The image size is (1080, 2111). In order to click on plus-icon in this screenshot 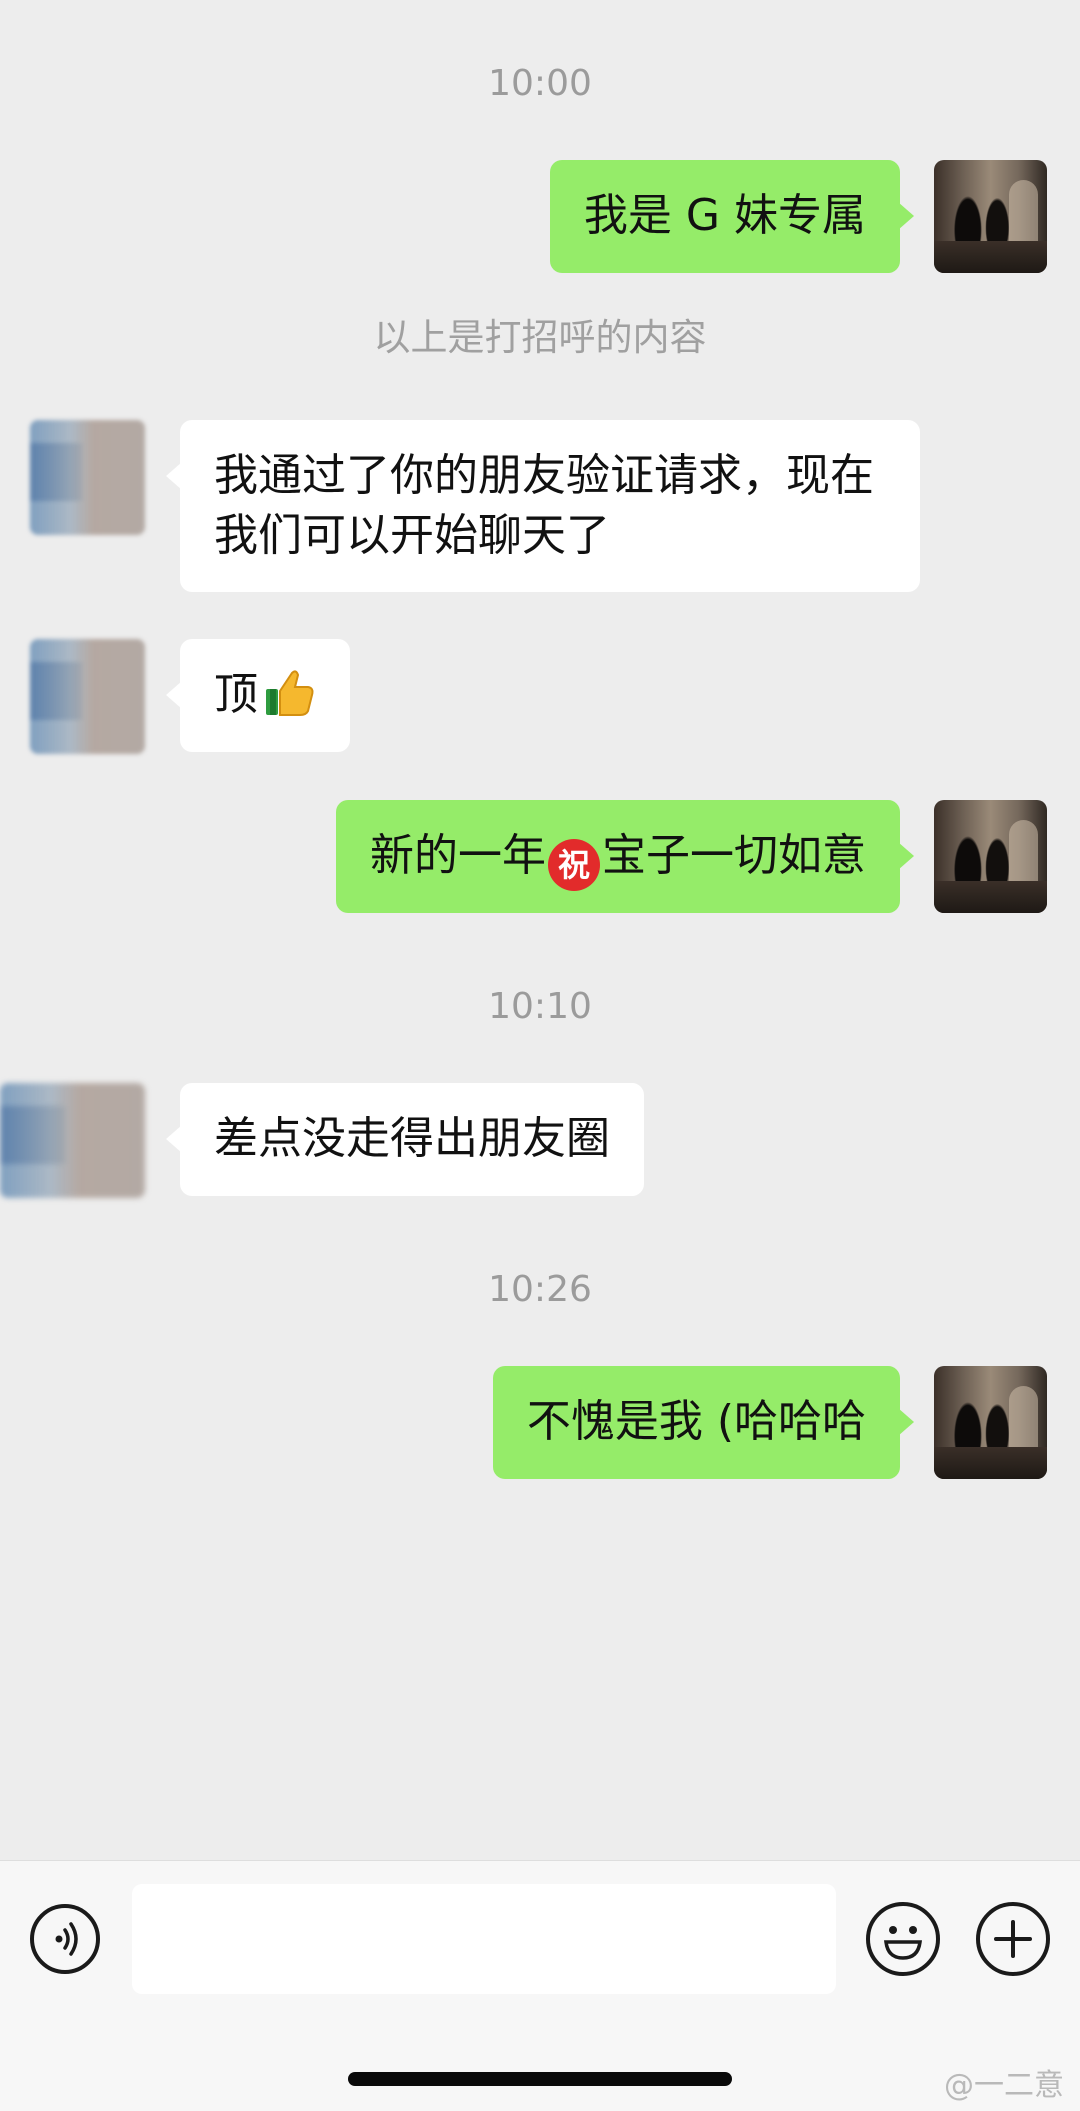, I will do `click(1013, 1939)`.